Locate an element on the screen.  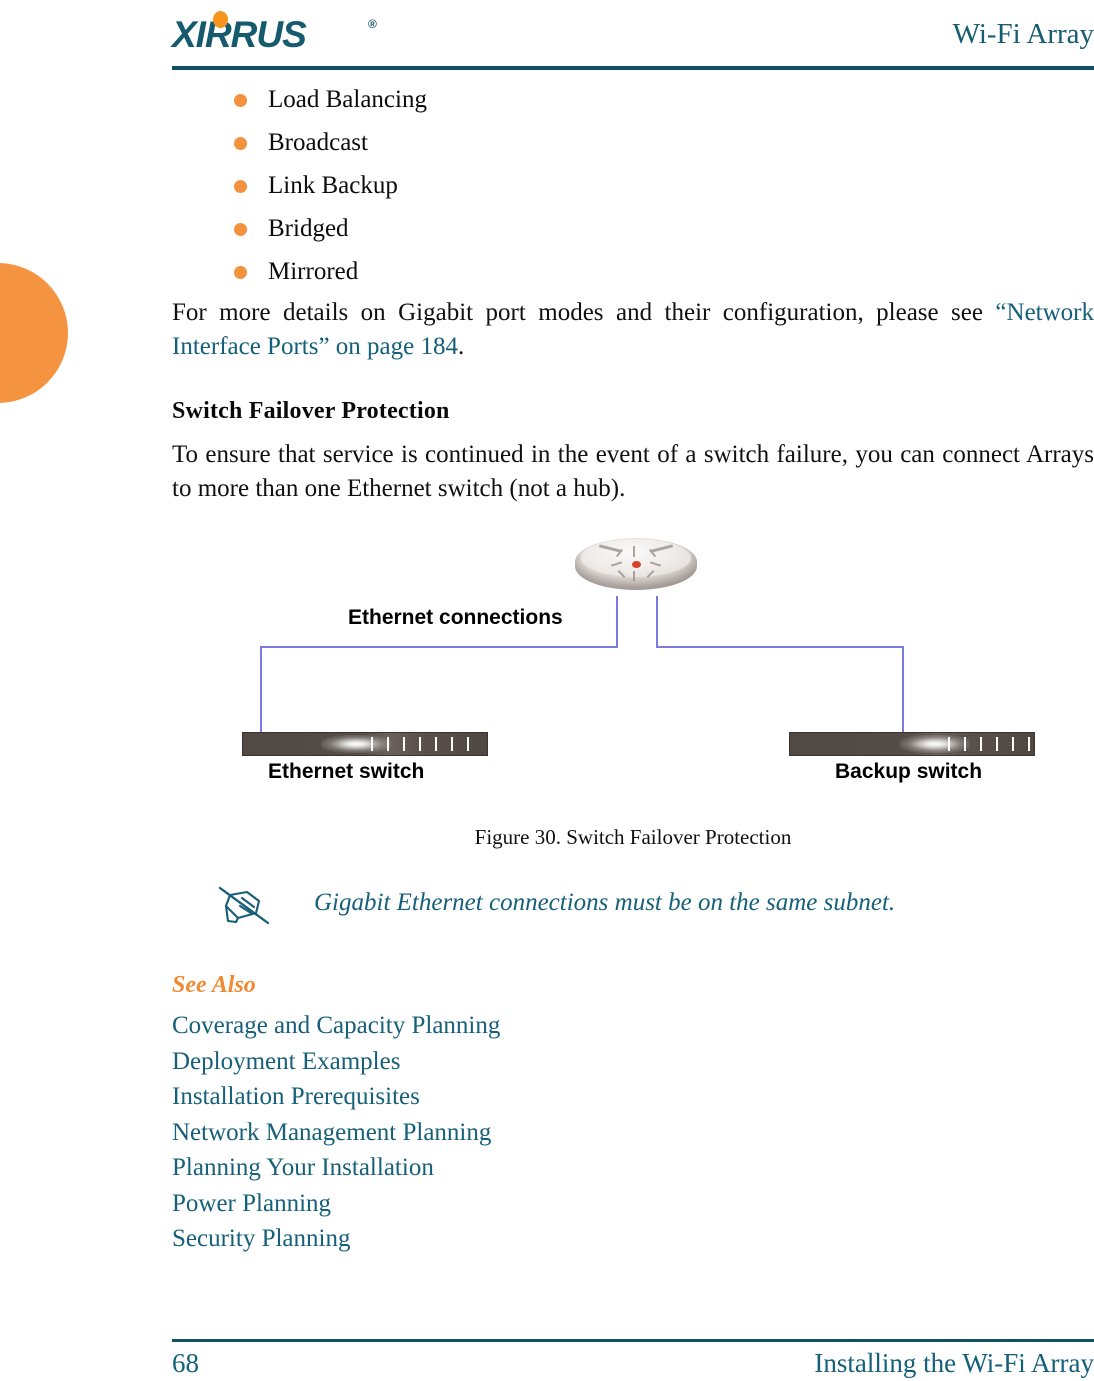
xirrus-logo: XIRRUS ® is located at coordinates (287, 34).